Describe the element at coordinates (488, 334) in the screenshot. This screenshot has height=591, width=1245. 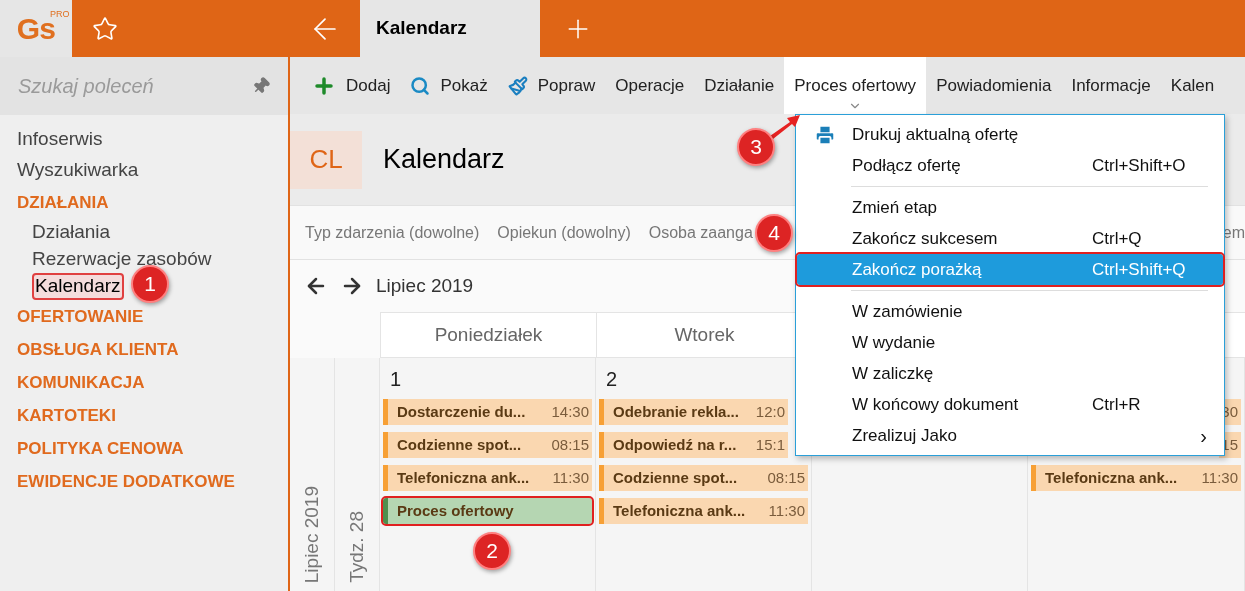
I see `weekday-name: Poniedziałek` at that location.